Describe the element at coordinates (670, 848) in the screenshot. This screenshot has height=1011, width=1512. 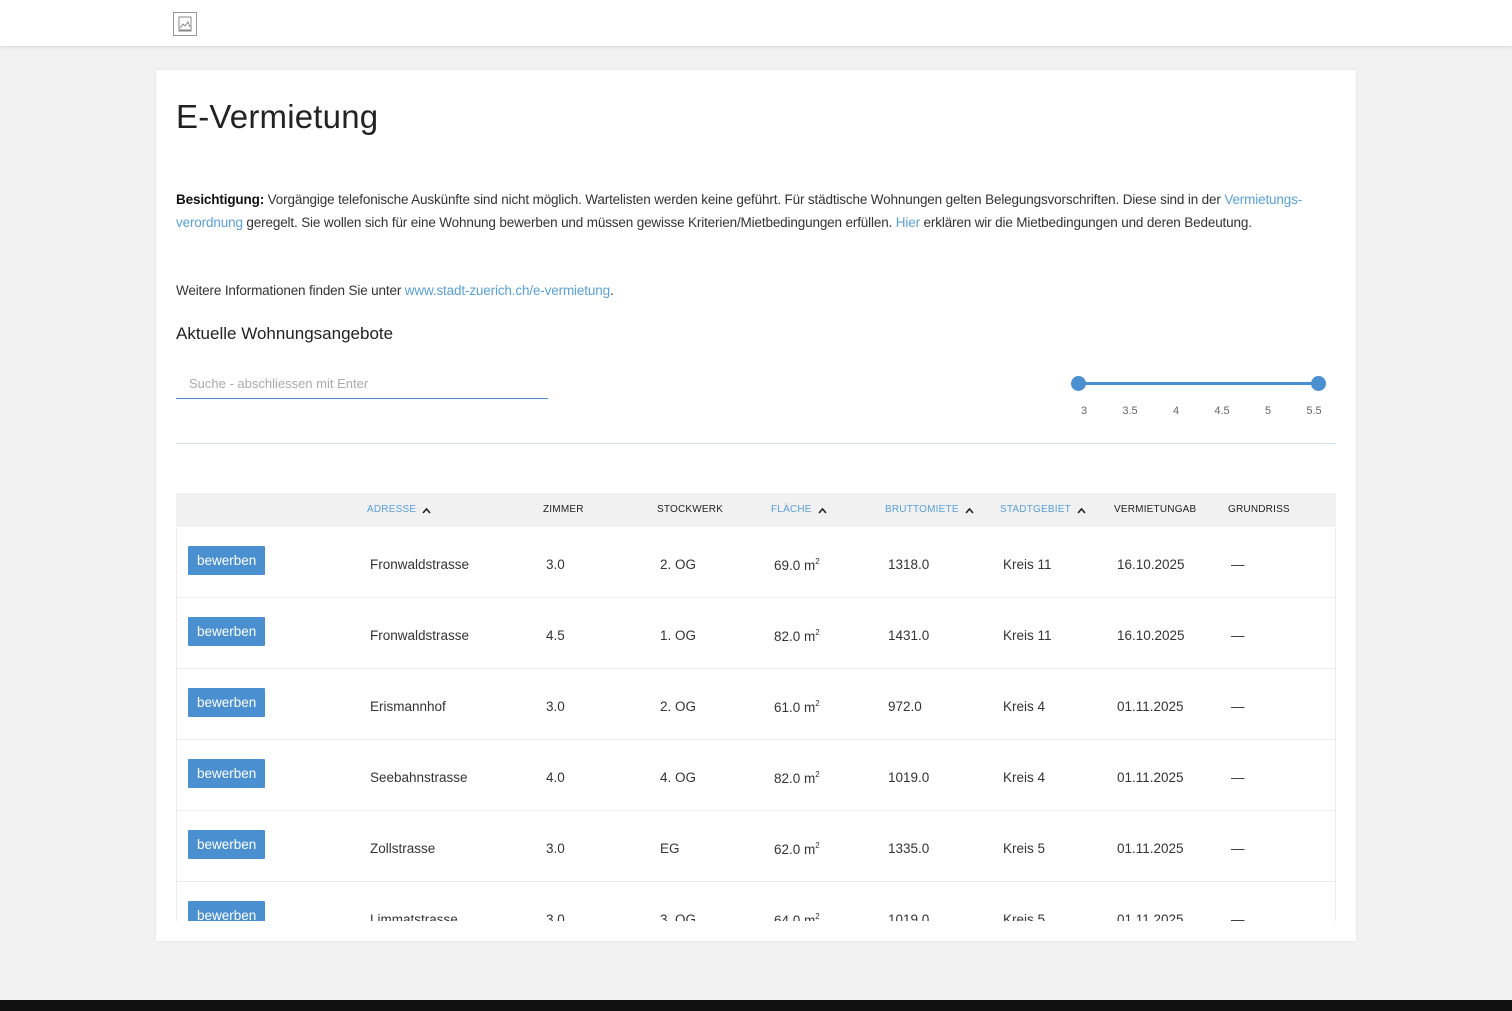
I see `cell-stockwerk: EG` at that location.